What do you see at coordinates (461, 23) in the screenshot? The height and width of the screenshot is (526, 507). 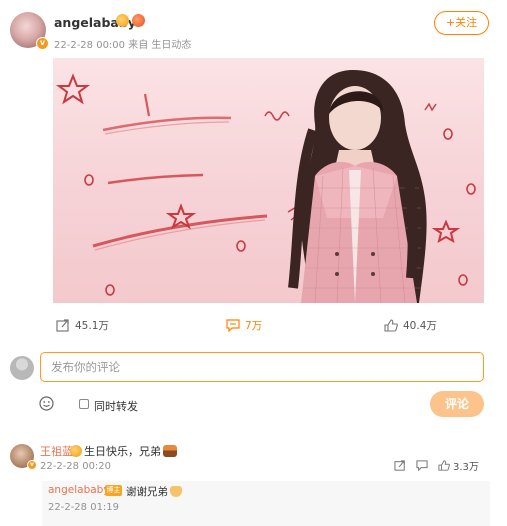 I see `follow-button: +关注` at bounding box center [461, 23].